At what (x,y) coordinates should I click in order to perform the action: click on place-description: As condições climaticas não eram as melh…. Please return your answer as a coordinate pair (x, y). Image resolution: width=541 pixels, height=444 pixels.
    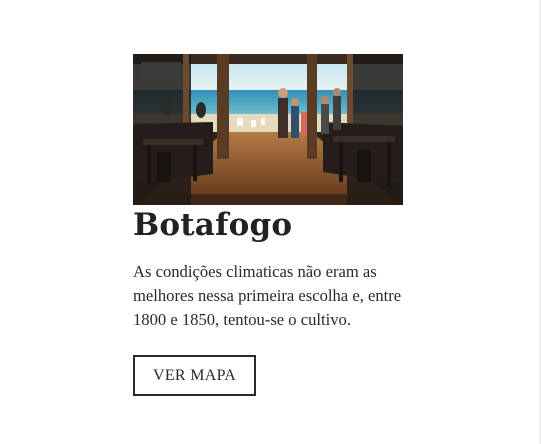
    Looking at the image, I should click on (267, 295).